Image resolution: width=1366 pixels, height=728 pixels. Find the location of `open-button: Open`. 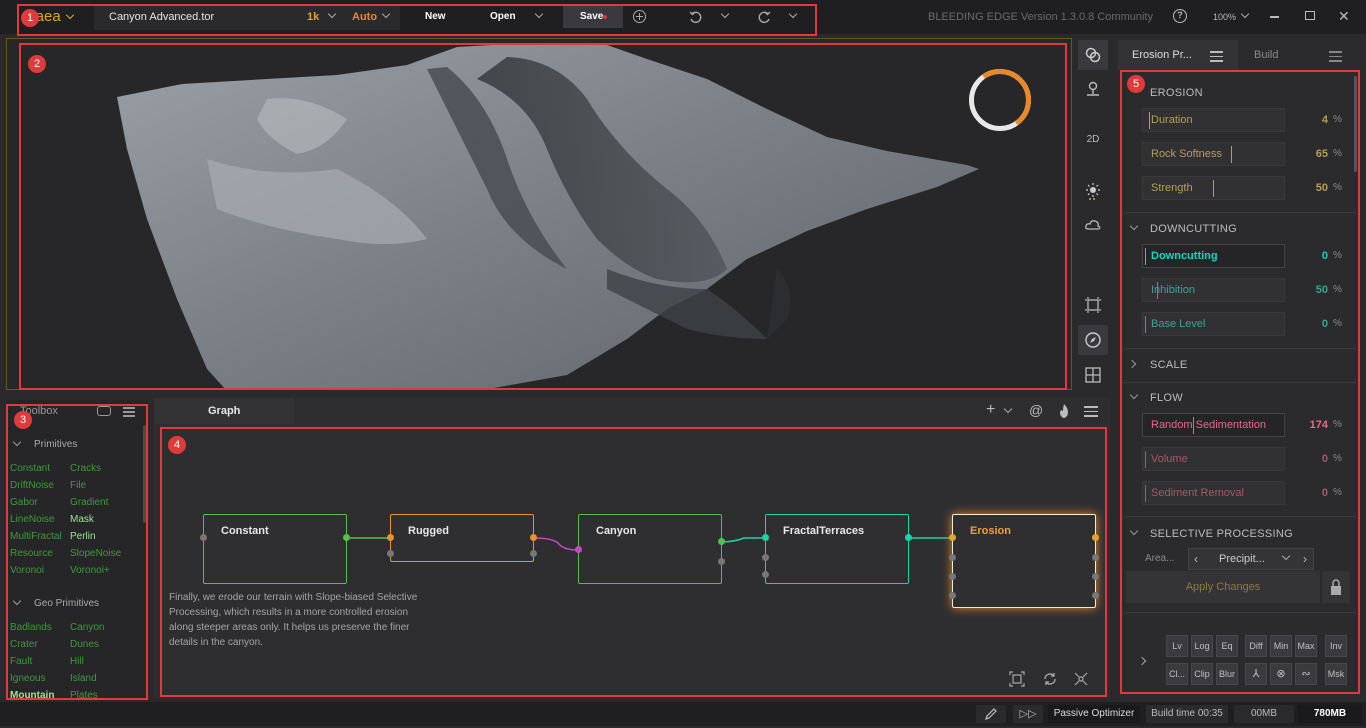

open-button: Open is located at coordinates (503, 17).